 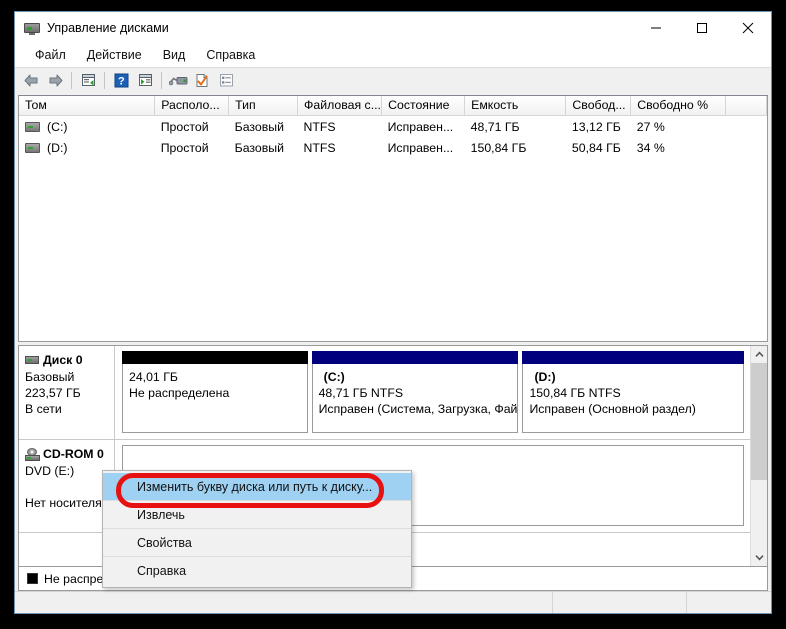 I want to click on context-menu-item-help: Справка, so click(x=257, y=571).